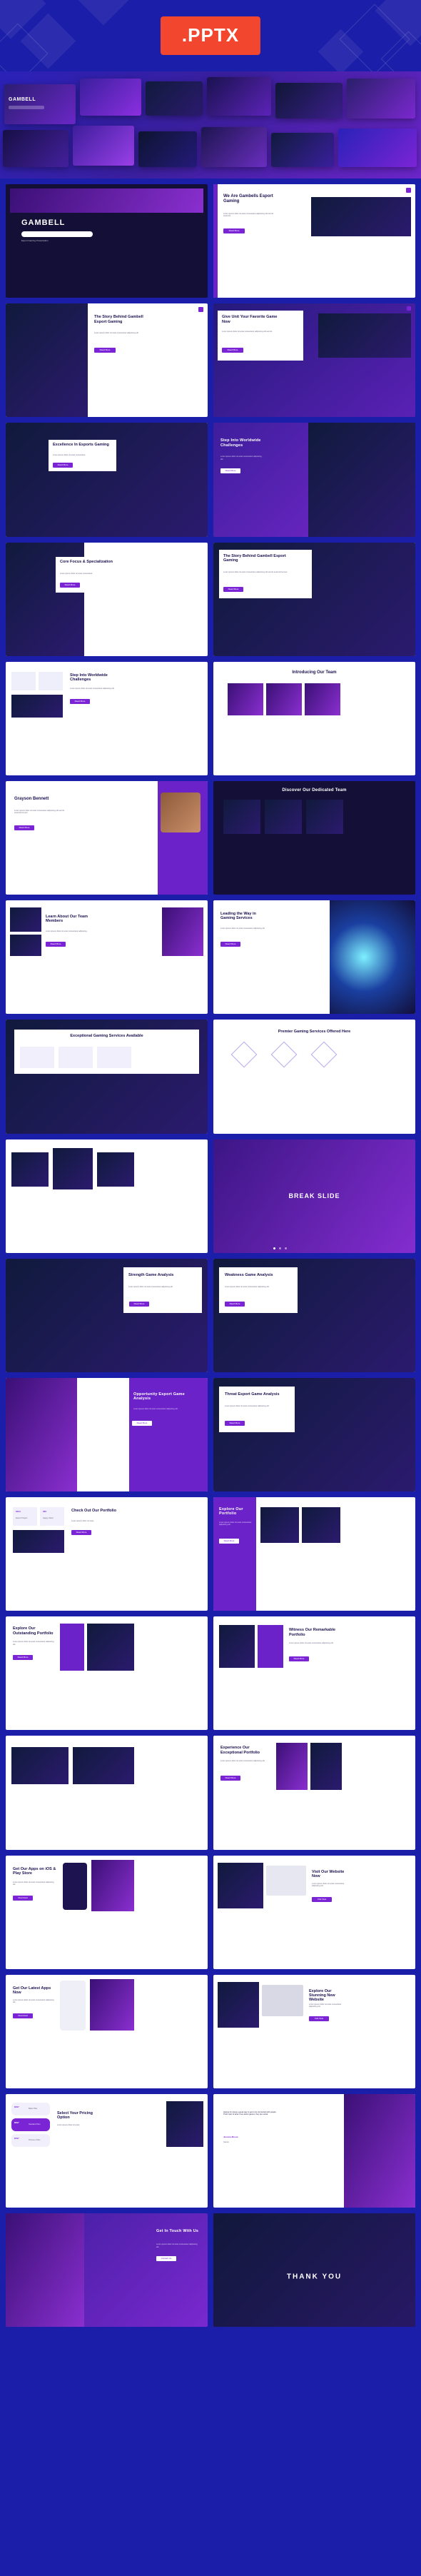 The image size is (421, 2576). Describe the element at coordinates (67, 919) in the screenshot. I see `slide-title: Learn About Our Team Members` at that location.